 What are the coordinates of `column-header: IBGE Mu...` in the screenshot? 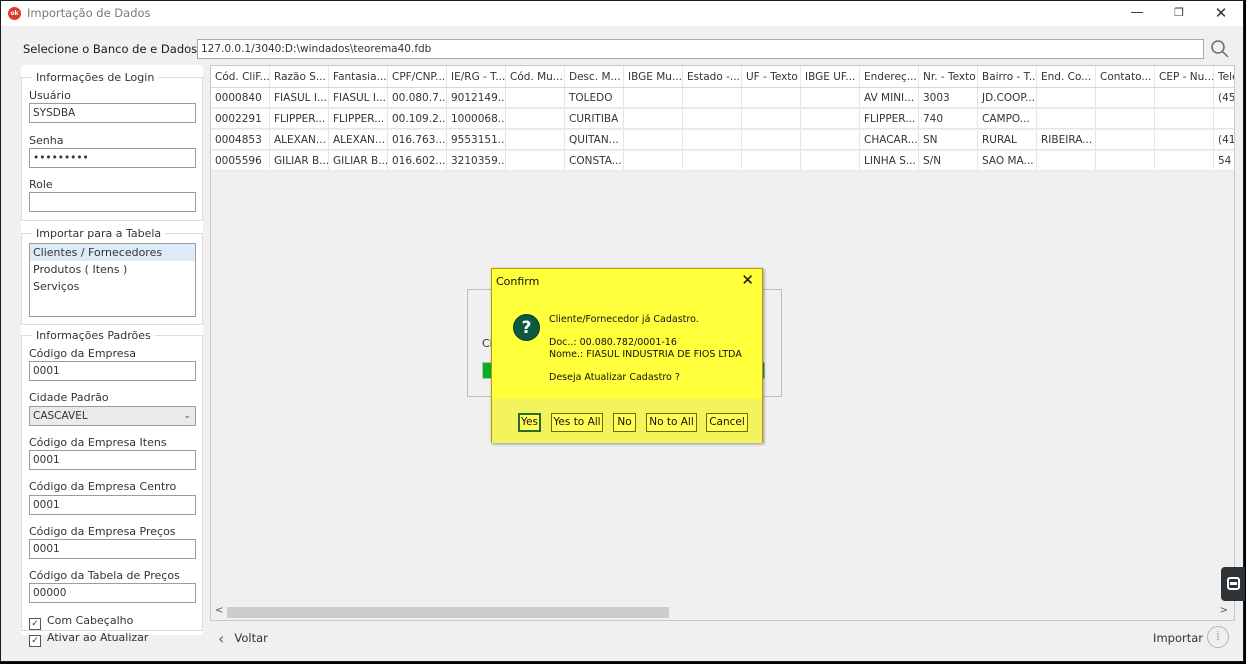 It's located at (653, 76).